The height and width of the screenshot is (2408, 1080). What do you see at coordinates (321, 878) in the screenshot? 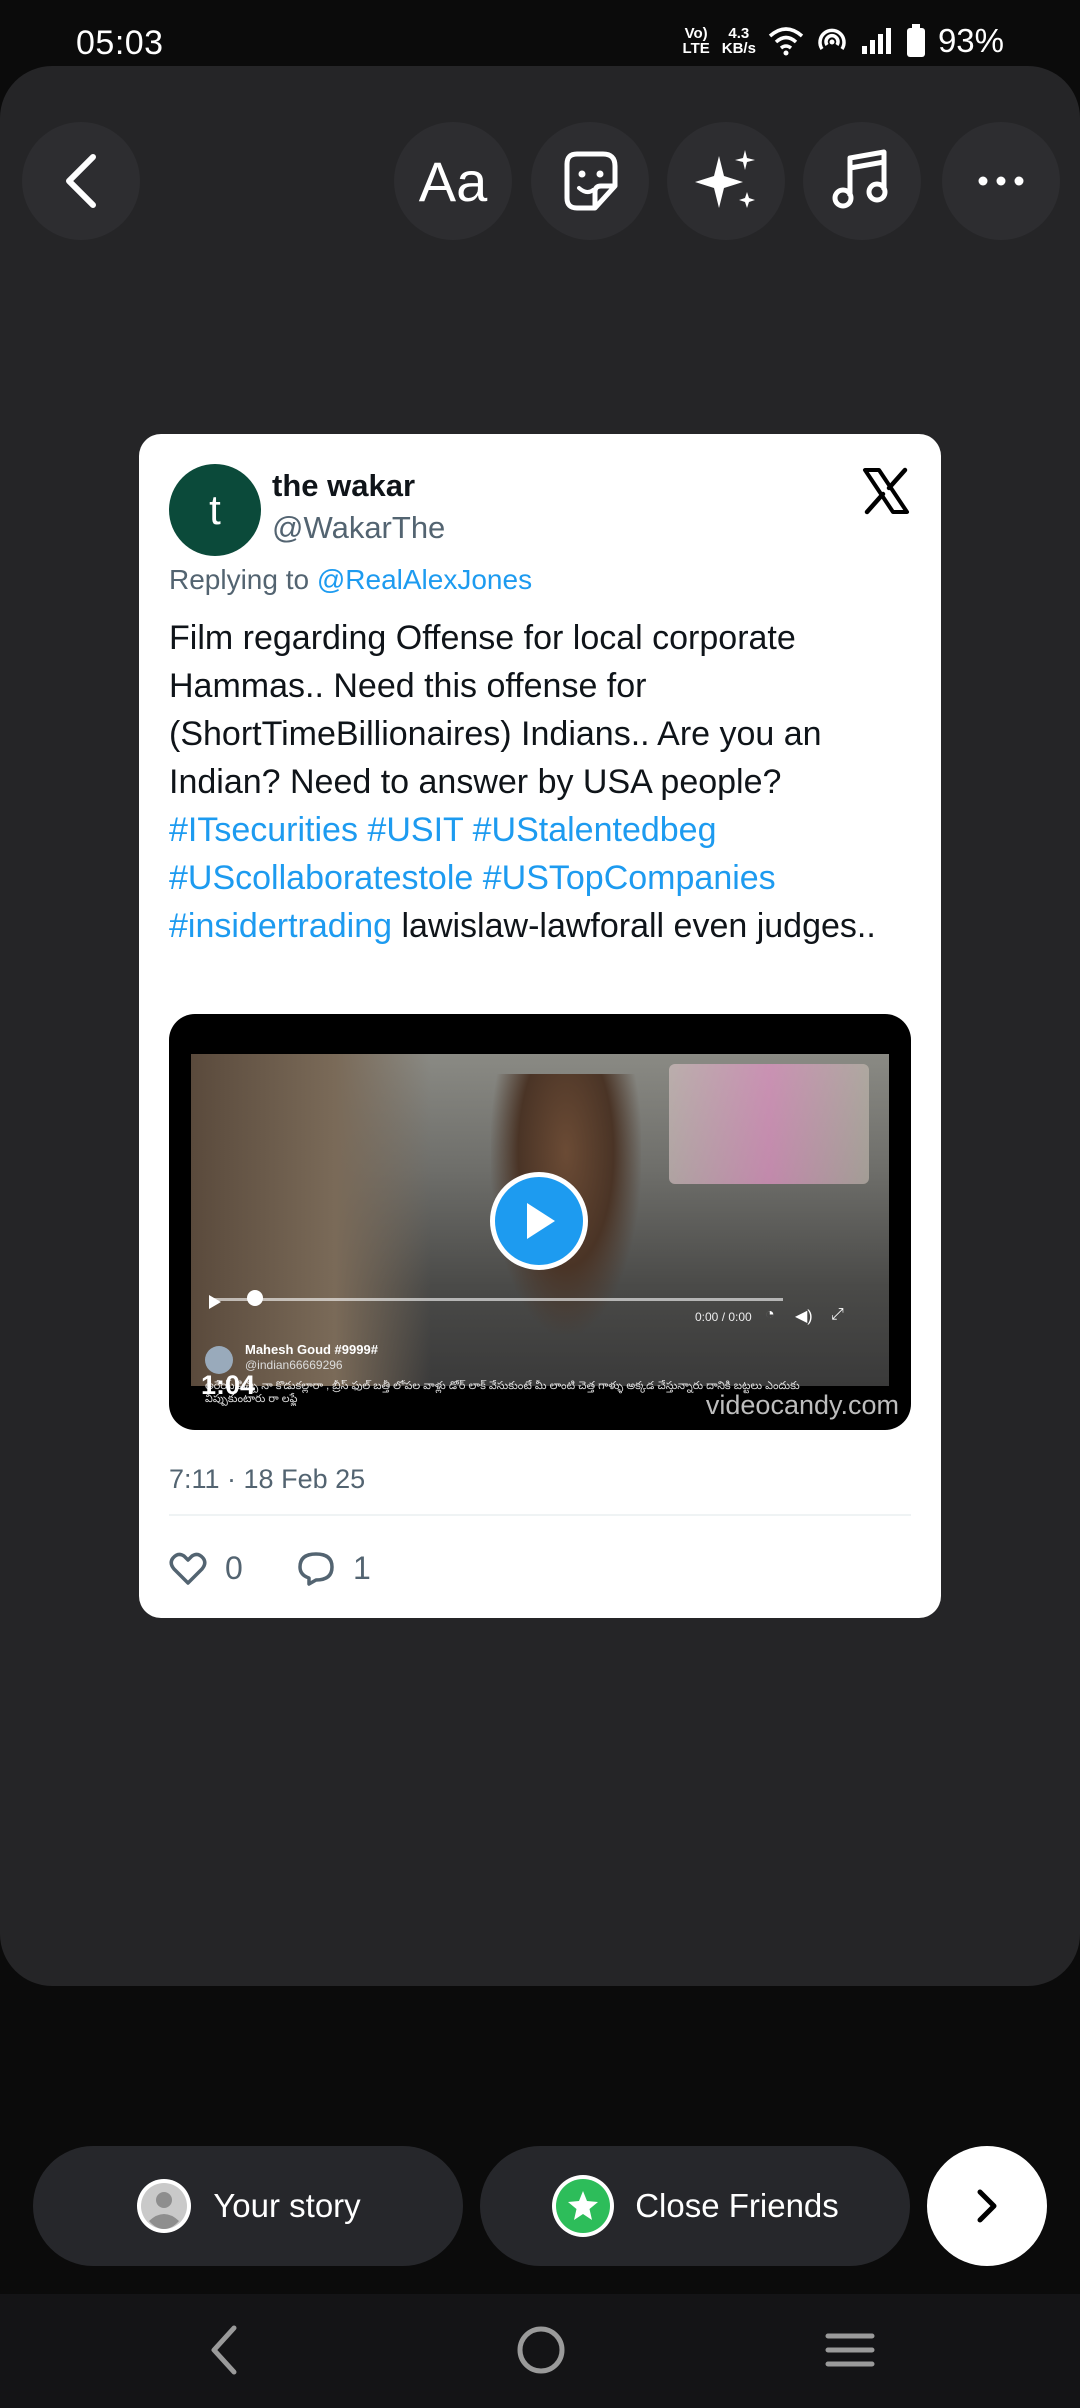
I see `hashtag: #UScollaboratestole` at bounding box center [321, 878].